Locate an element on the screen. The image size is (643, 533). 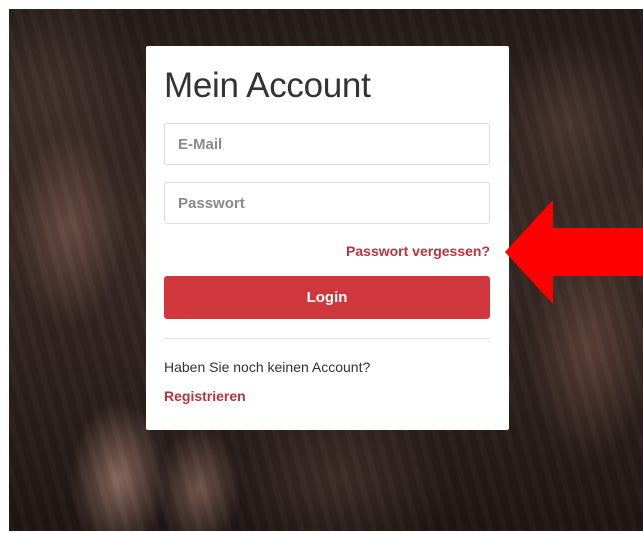
forgot-password-link: Passwort vergessen? is located at coordinates (418, 251).